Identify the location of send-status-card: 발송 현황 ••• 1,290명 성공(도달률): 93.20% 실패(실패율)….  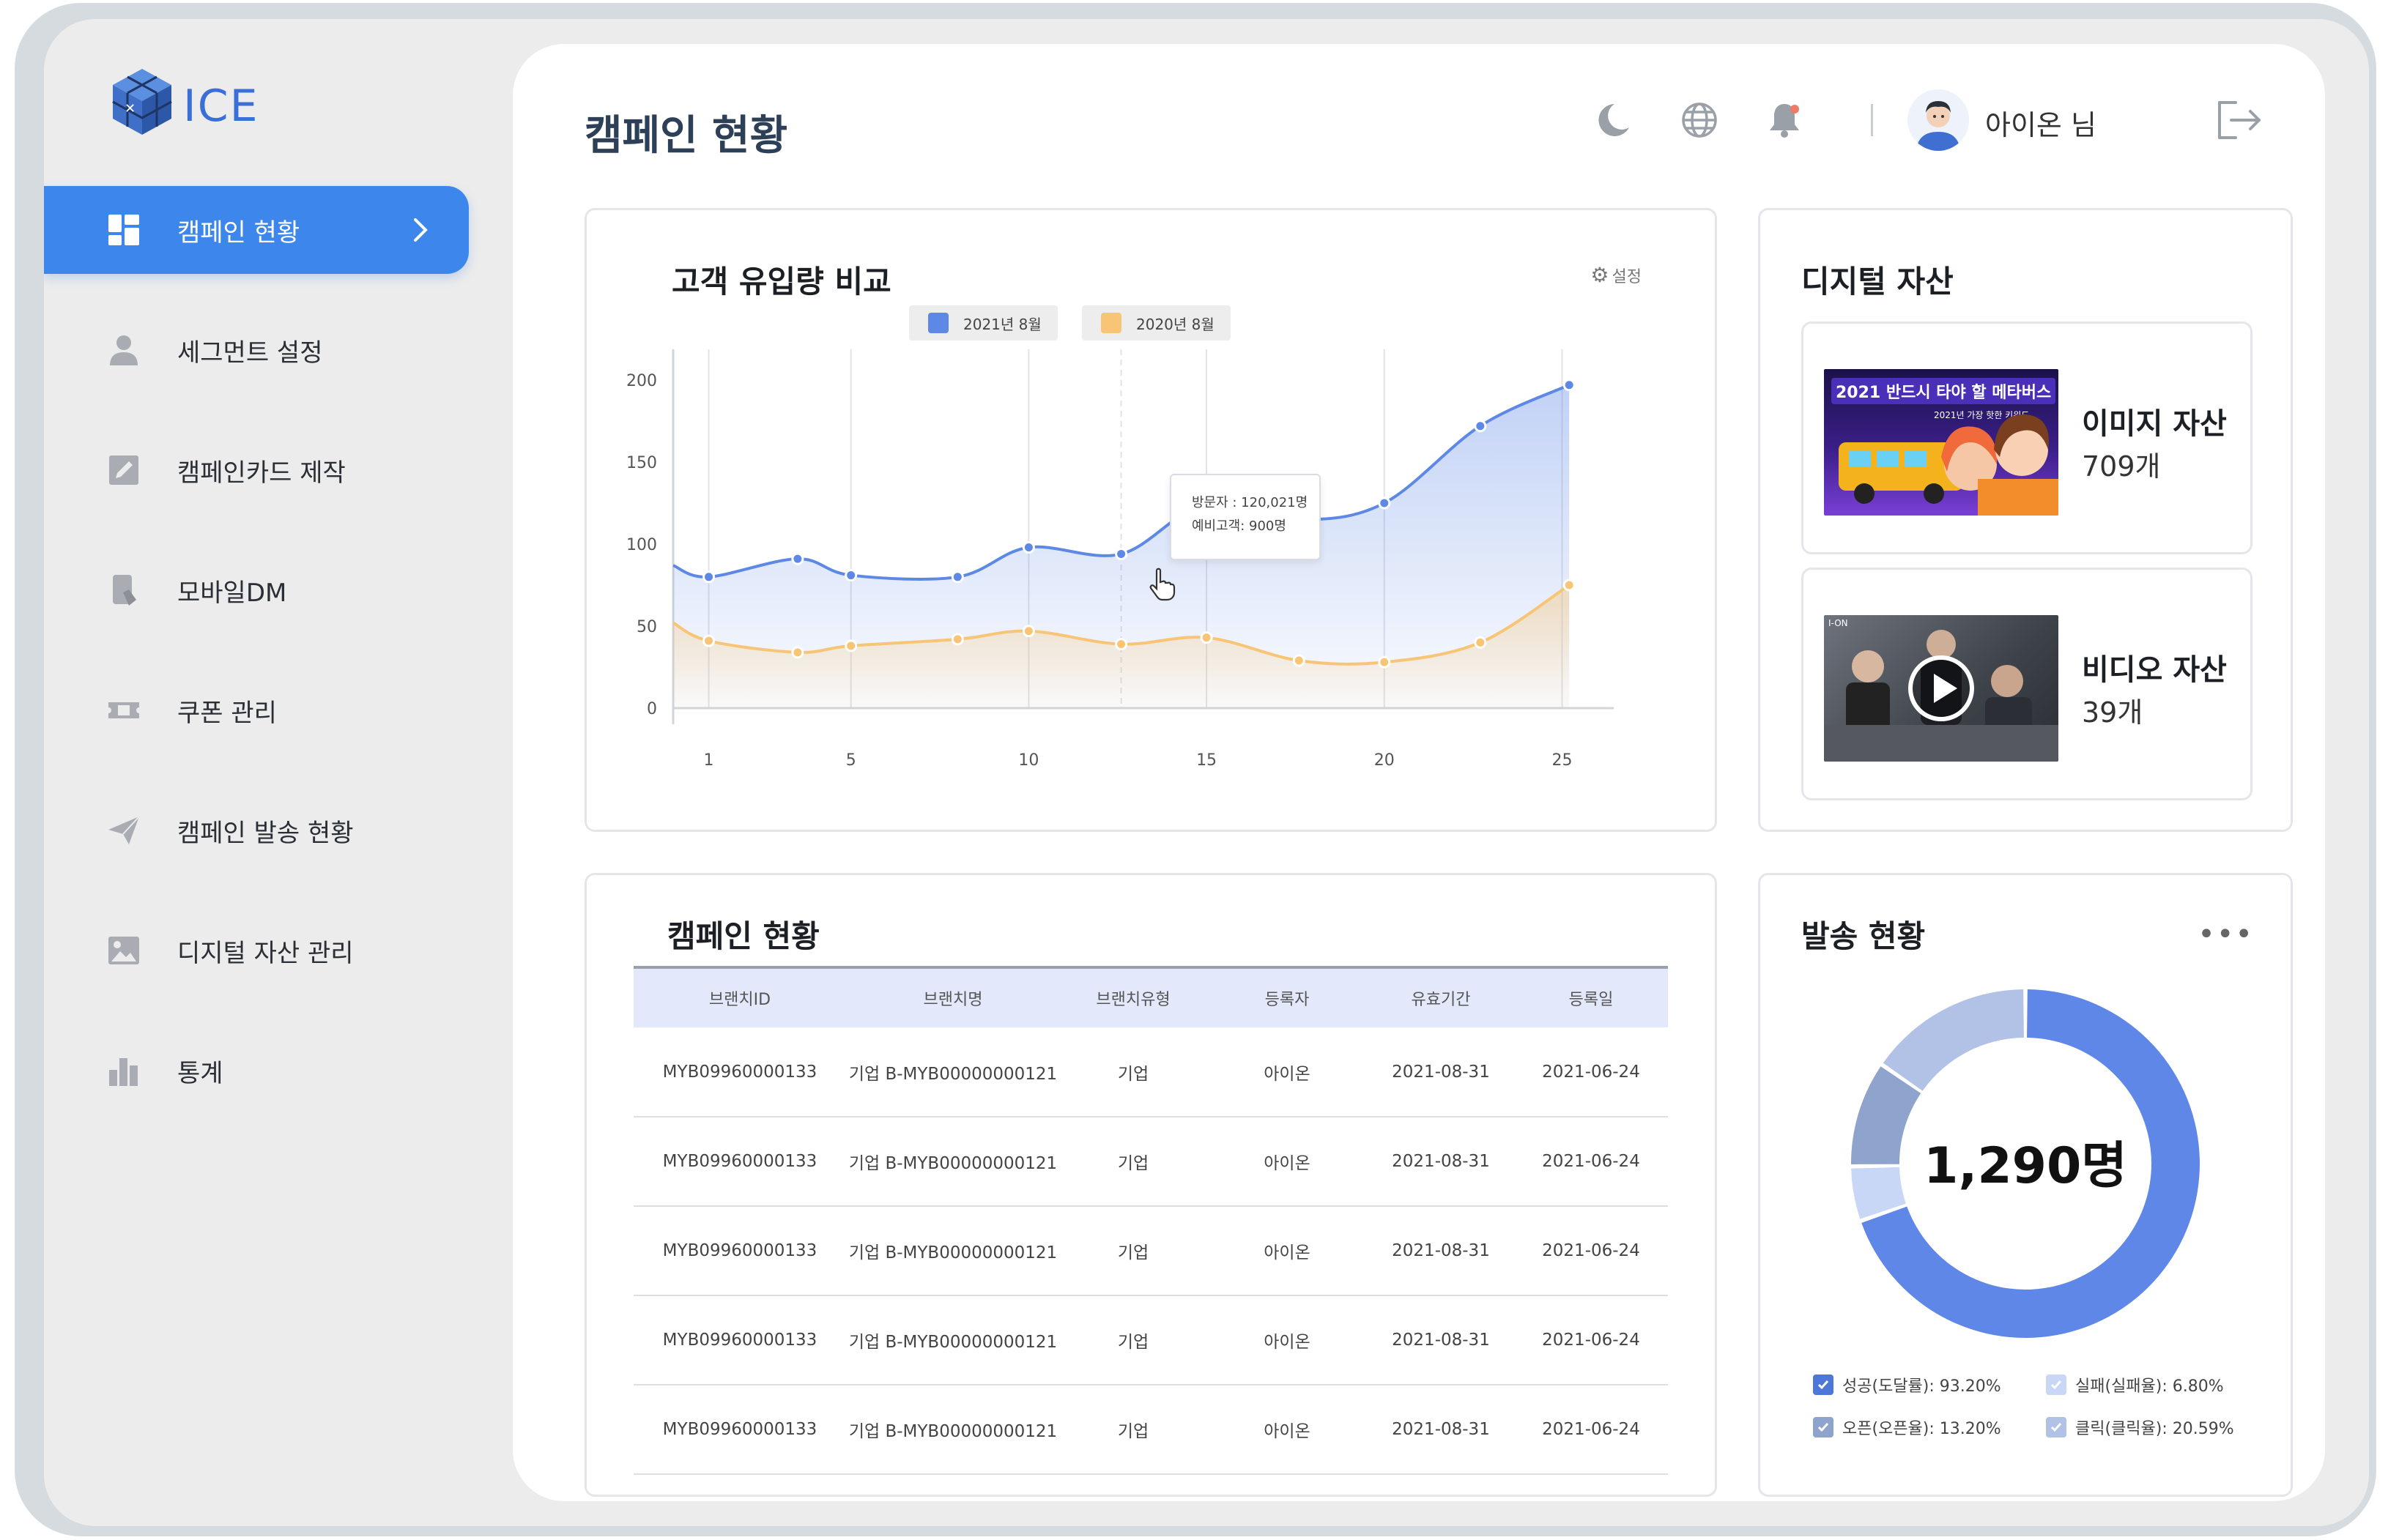
(2026, 1185).